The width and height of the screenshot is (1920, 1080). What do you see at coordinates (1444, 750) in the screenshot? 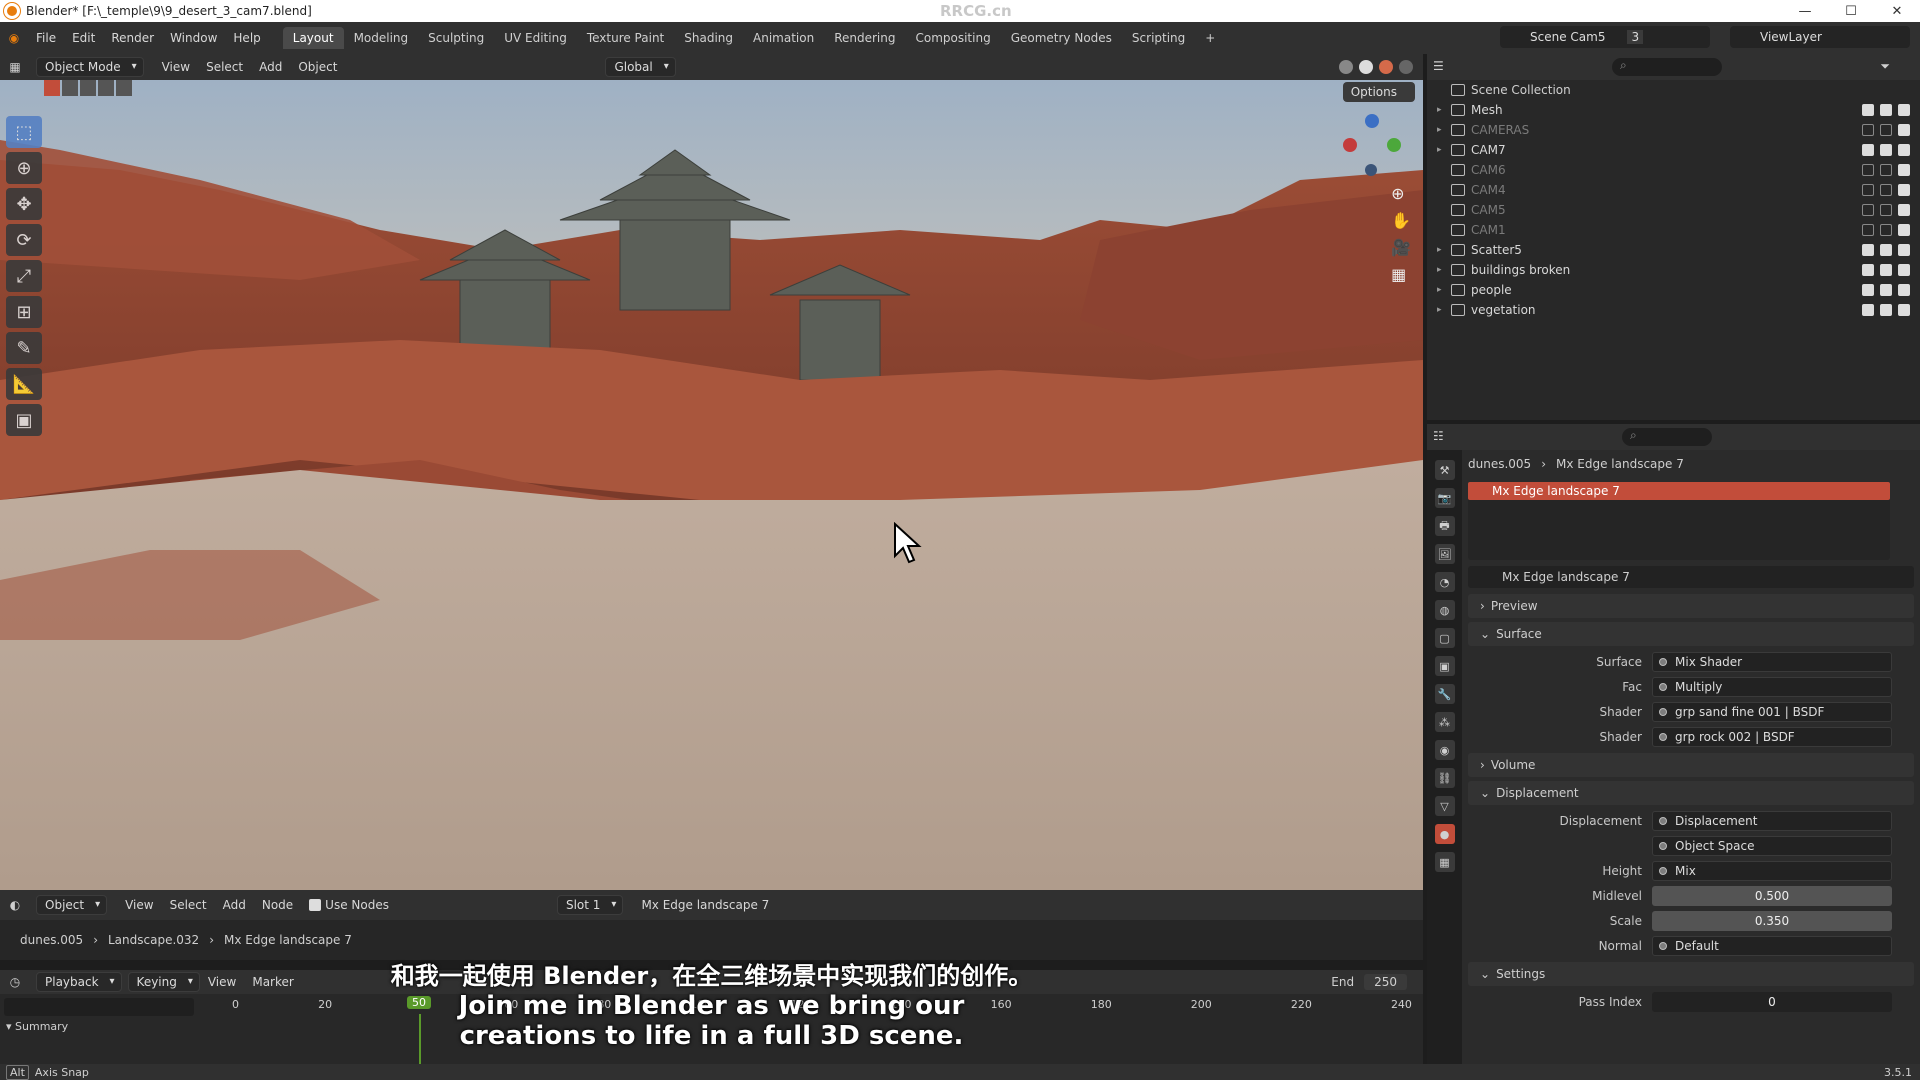
I see `physics-tab-icon: ◉` at bounding box center [1444, 750].